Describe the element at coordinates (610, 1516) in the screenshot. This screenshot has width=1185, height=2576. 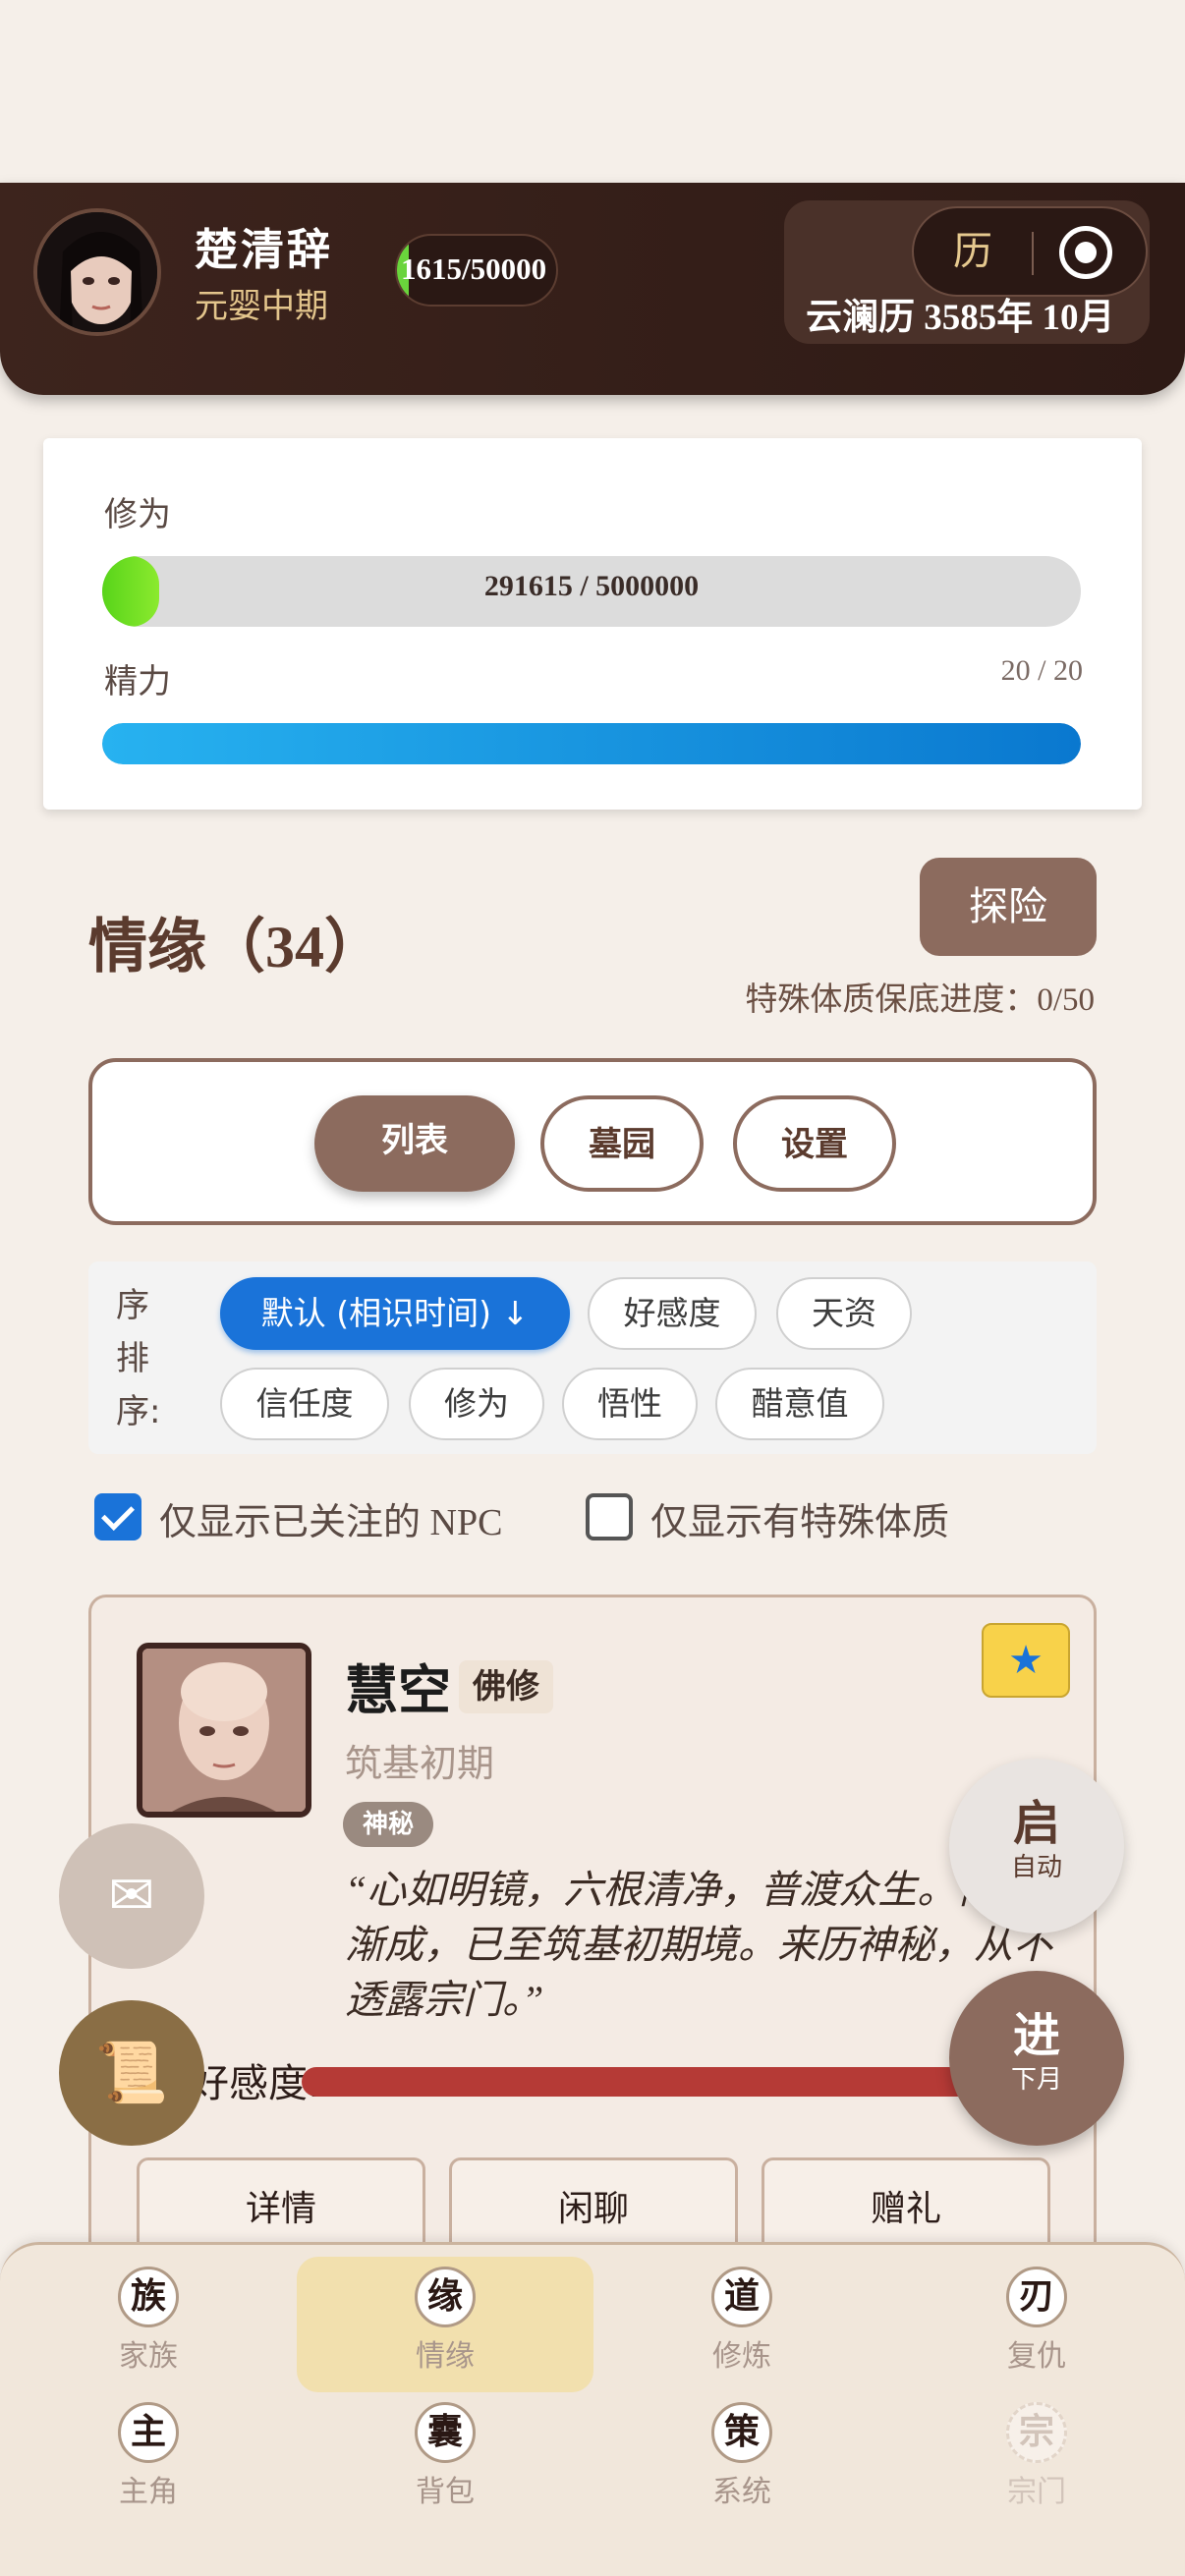
I see `special-checkbox` at that location.